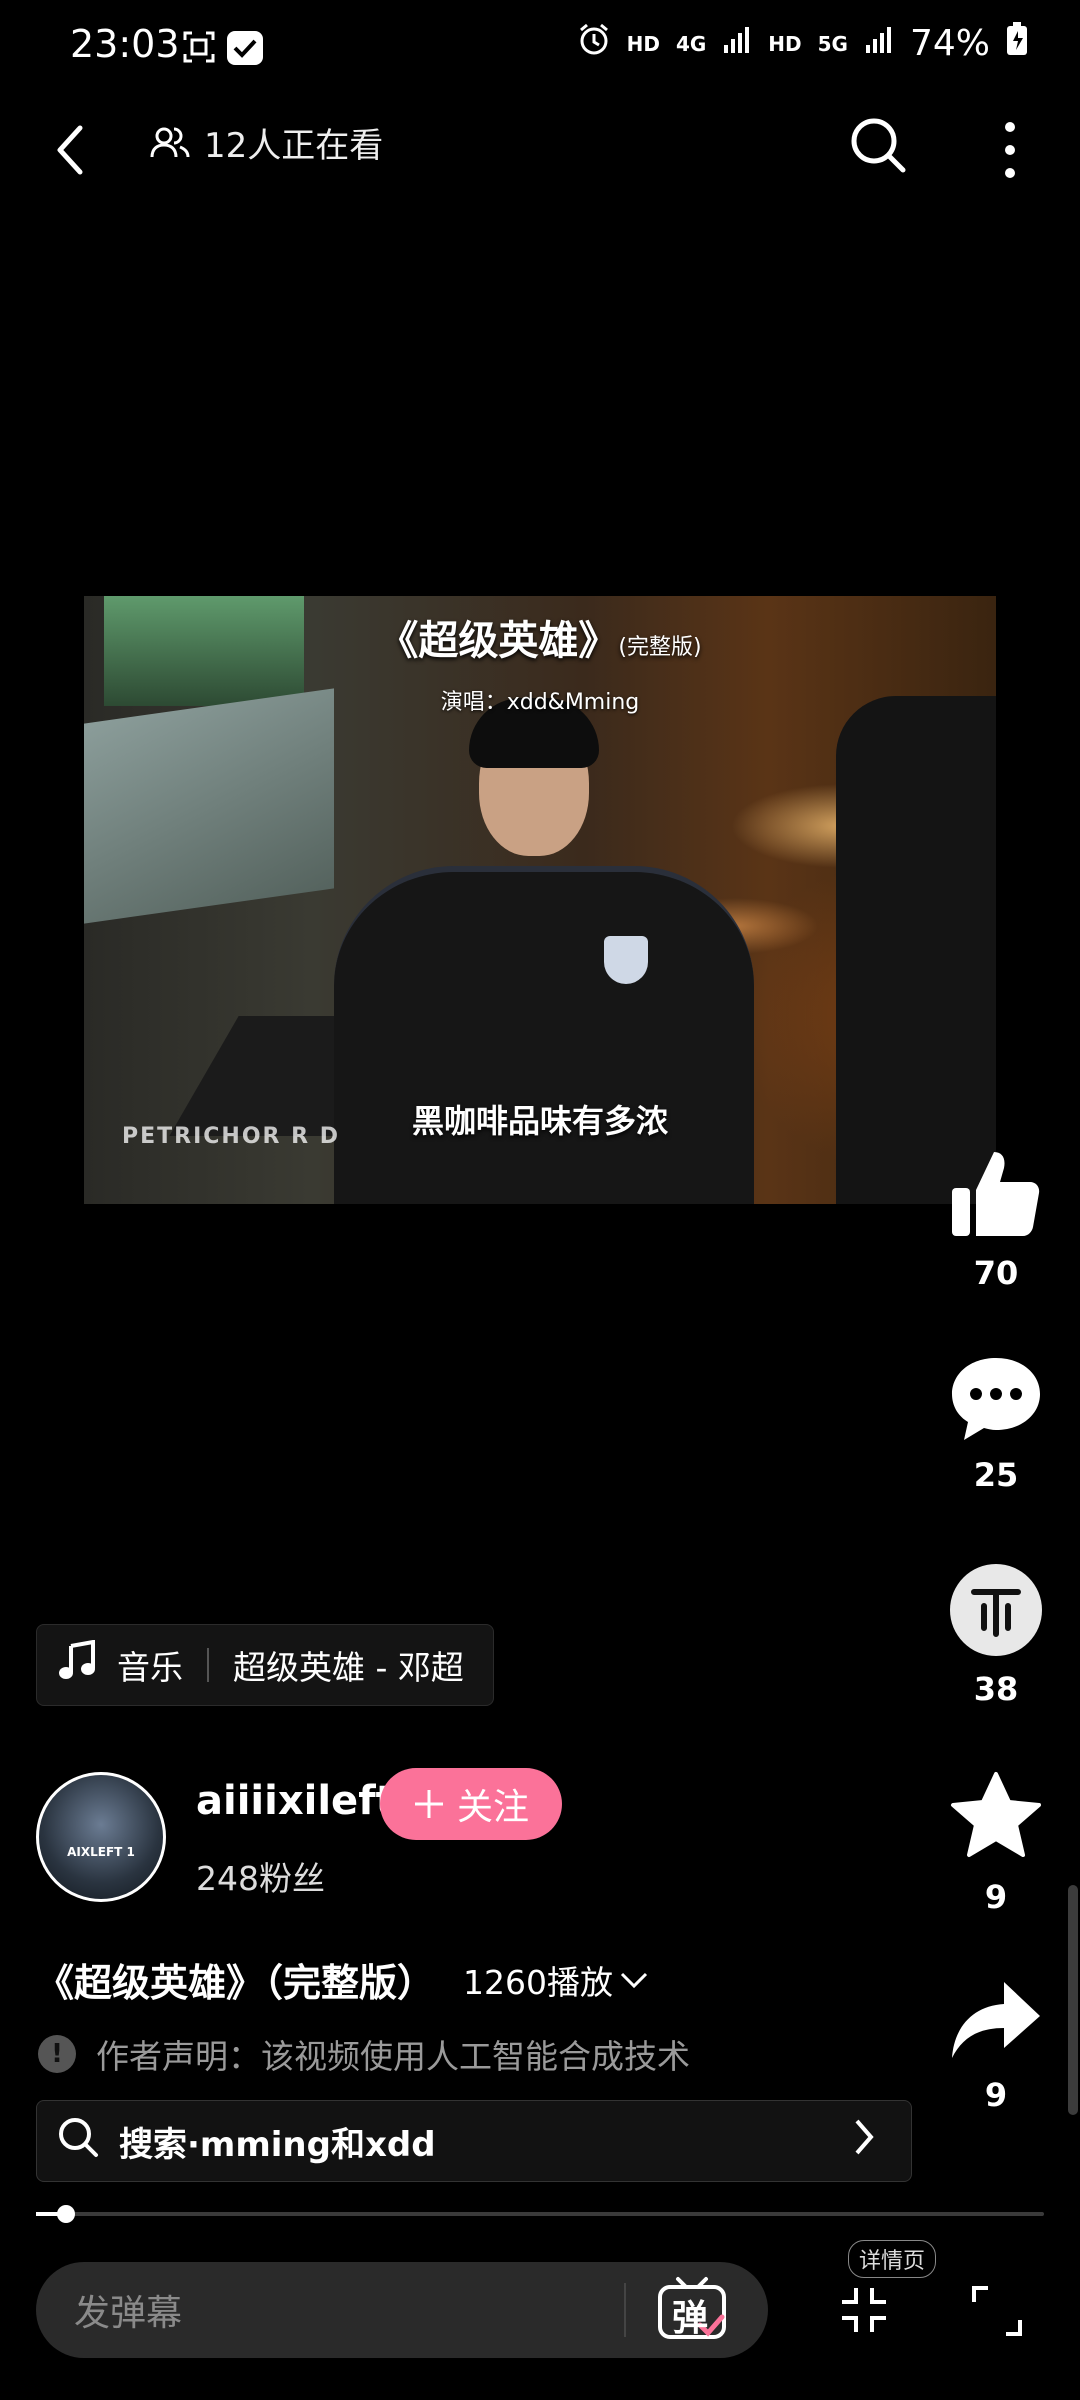 The width and height of the screenshot is (1080, 2400). Describe the element at coordinates (428, 1804) in the screenshot. I see `plus-icon` at that location.